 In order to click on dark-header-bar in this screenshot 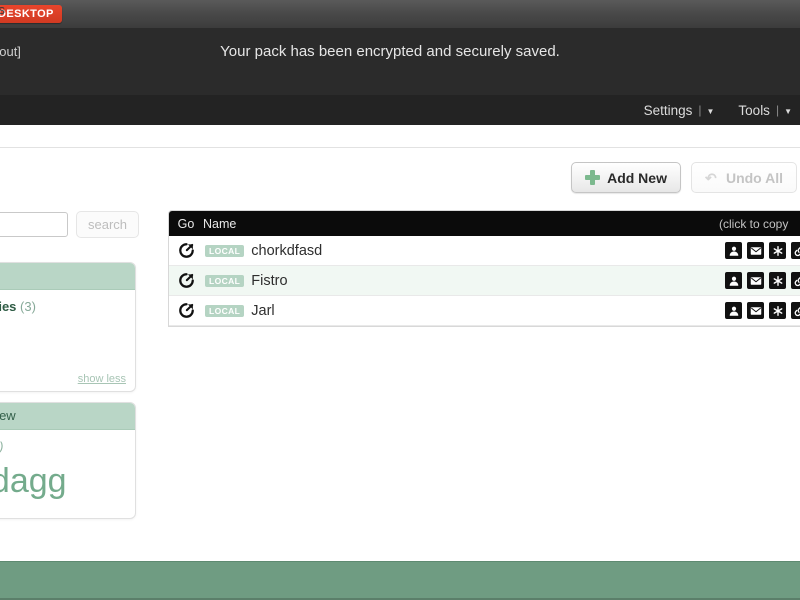, I will do `click(400, 61)`.